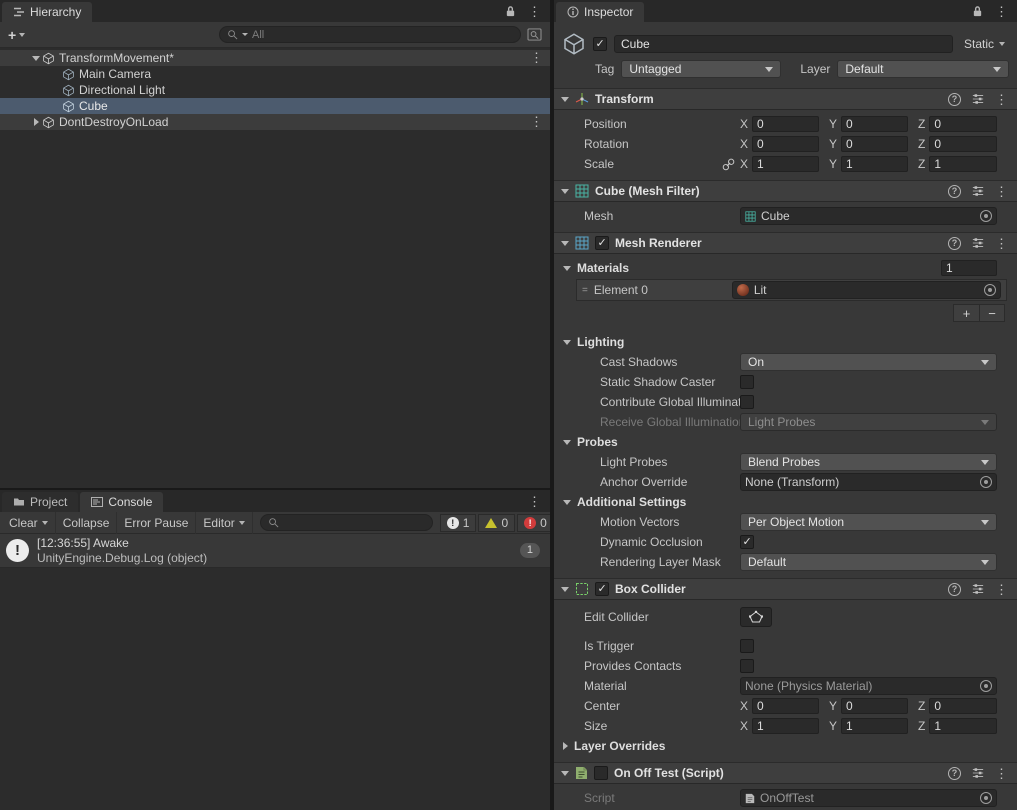  What do you see at coordinates (963, 144) in the screenshot?
I see `rotation-z-input` at bounding box center [963, 144].